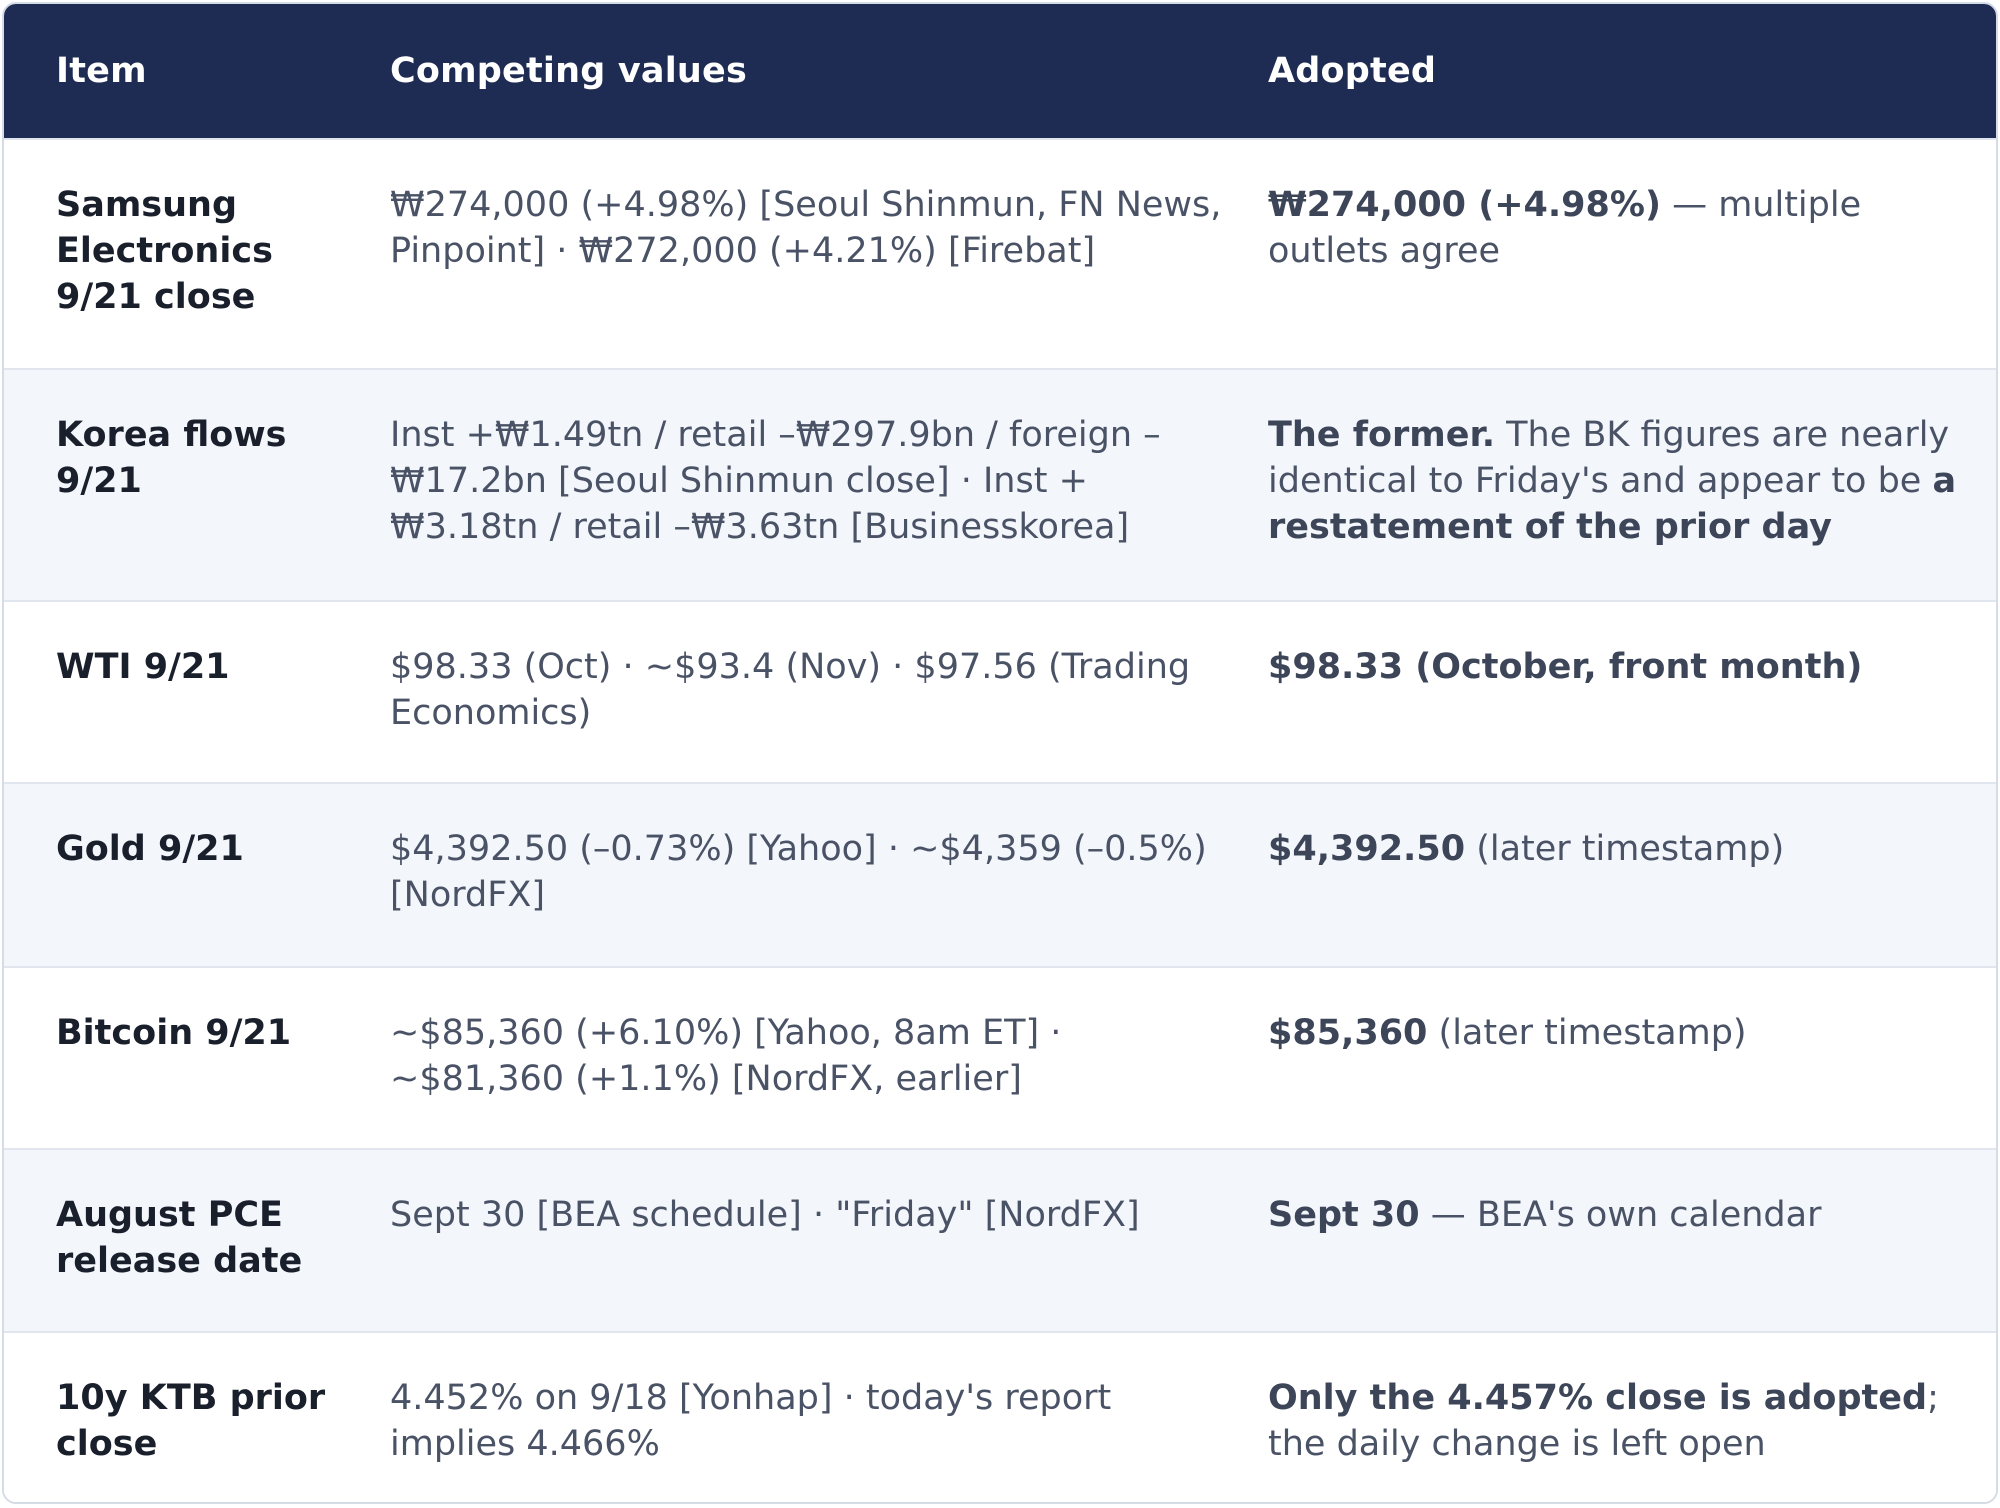  I want to click on table-header-row: Item Competing values Adopted, so click(1000, 71).